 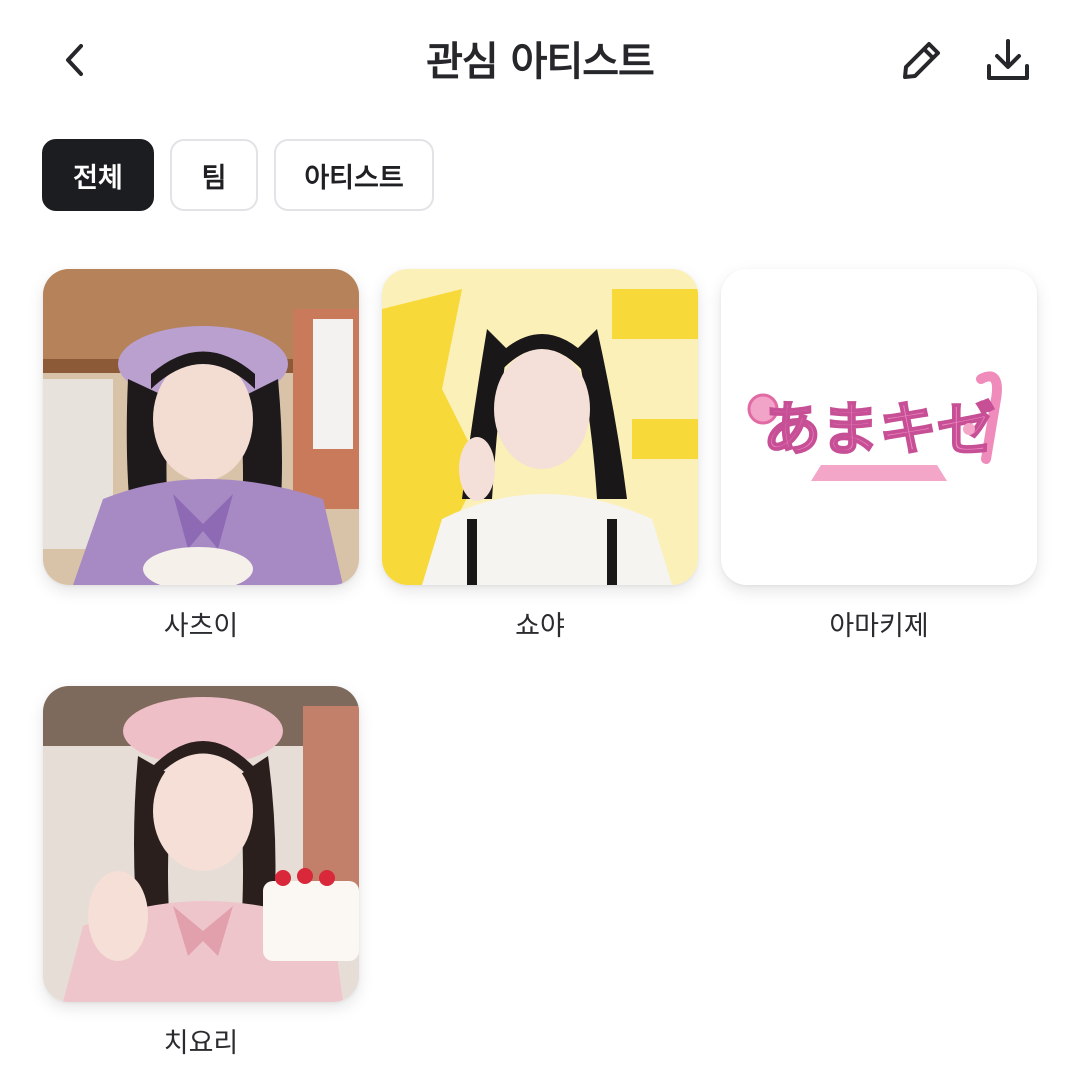 I want to click on download-button, so click(x=1008, y=62).